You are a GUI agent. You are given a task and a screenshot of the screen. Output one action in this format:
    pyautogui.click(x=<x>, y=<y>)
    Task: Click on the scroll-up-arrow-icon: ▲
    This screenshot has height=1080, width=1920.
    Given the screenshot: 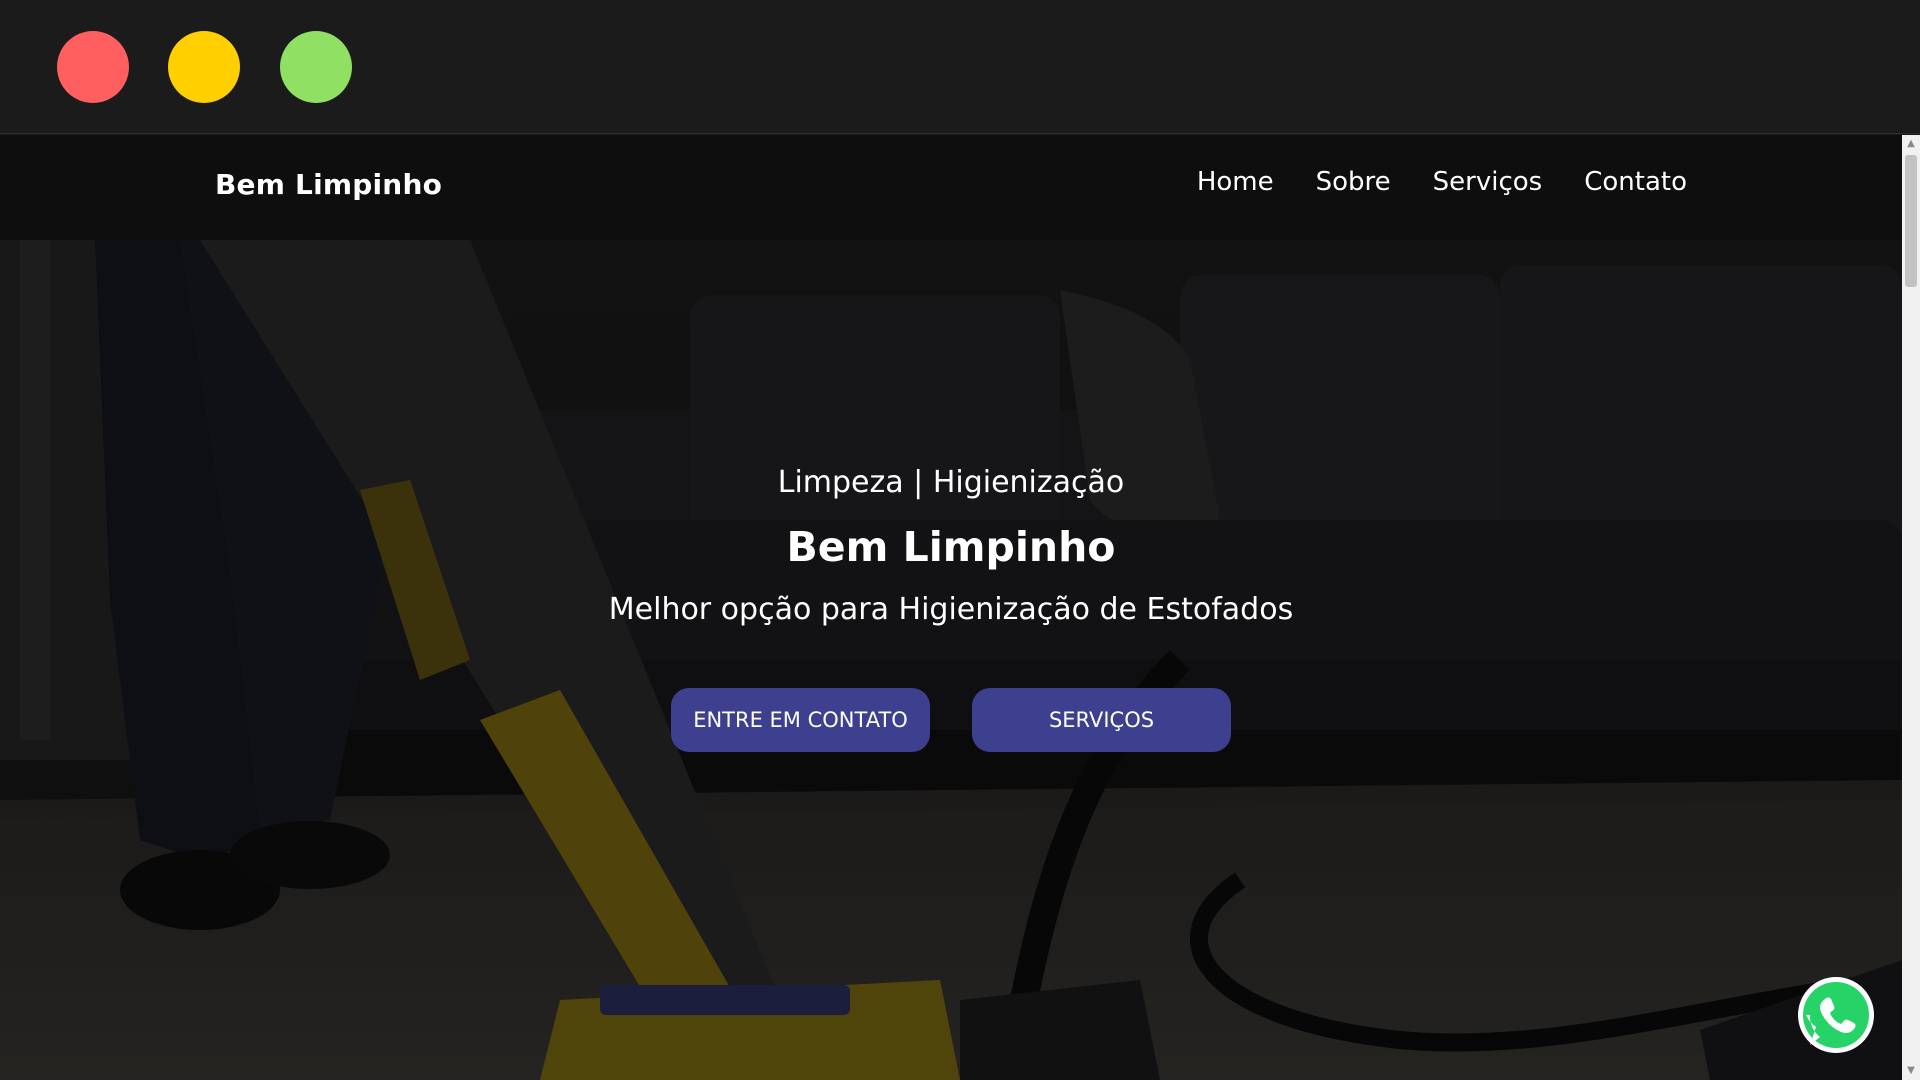 What is the action you would take?
    pyautogui.click(x=1911, y=144)
    